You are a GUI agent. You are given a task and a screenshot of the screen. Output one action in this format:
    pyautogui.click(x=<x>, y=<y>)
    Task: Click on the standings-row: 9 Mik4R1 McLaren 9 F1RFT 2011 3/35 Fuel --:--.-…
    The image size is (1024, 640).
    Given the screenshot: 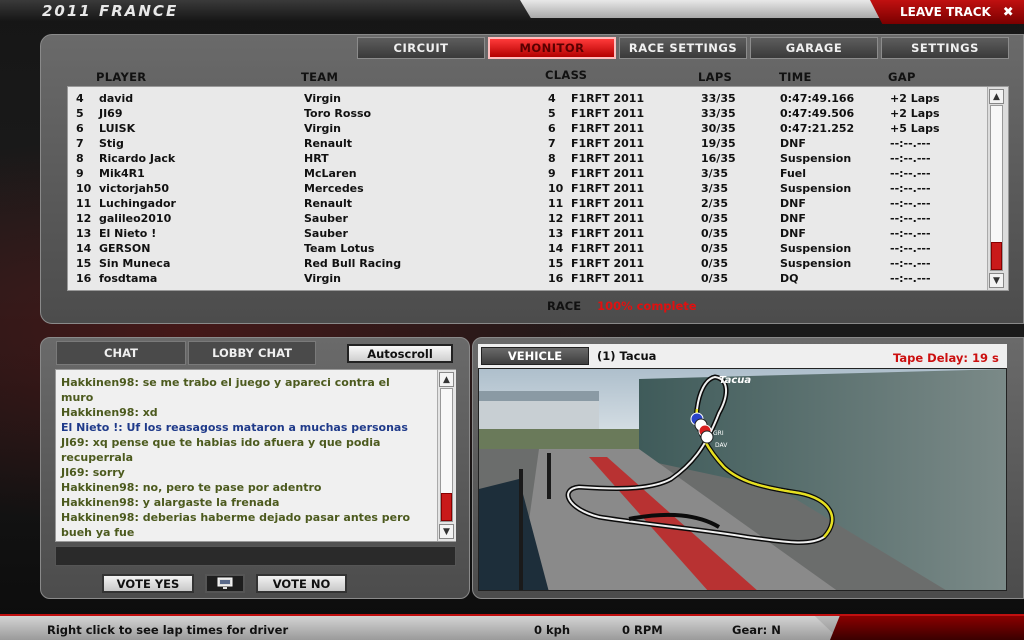 What is the action you would take?
    pyautogui.click(x=527, y=174)
    